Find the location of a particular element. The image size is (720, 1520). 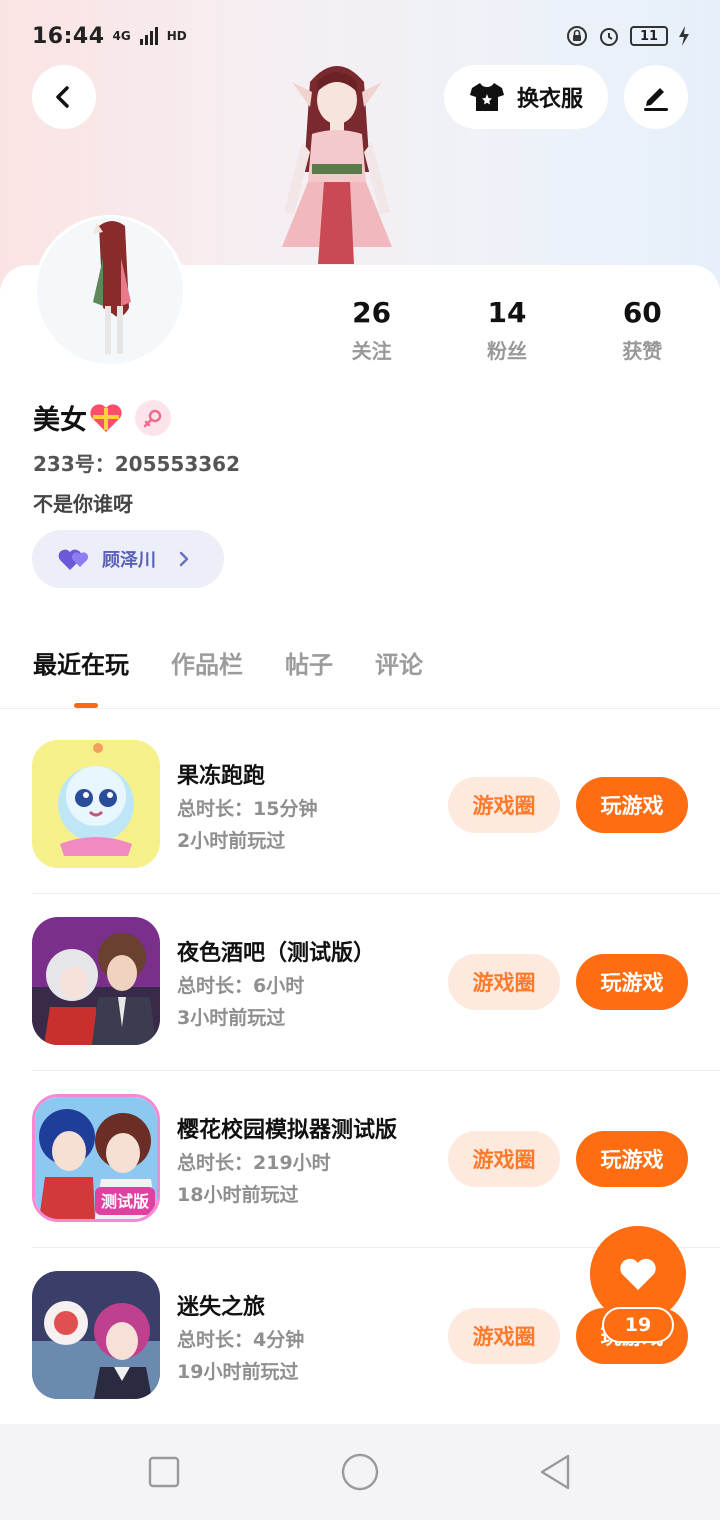

tab-posts: 帖子 is located at coordinates (309, 662).